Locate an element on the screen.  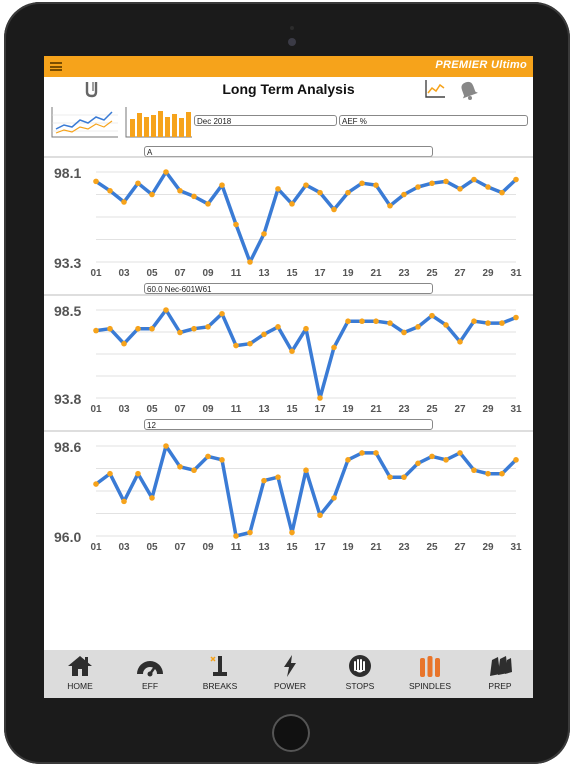
chart-2-filter-field: 60.0 Nec-601W61 is located at coordinates (288, 288).